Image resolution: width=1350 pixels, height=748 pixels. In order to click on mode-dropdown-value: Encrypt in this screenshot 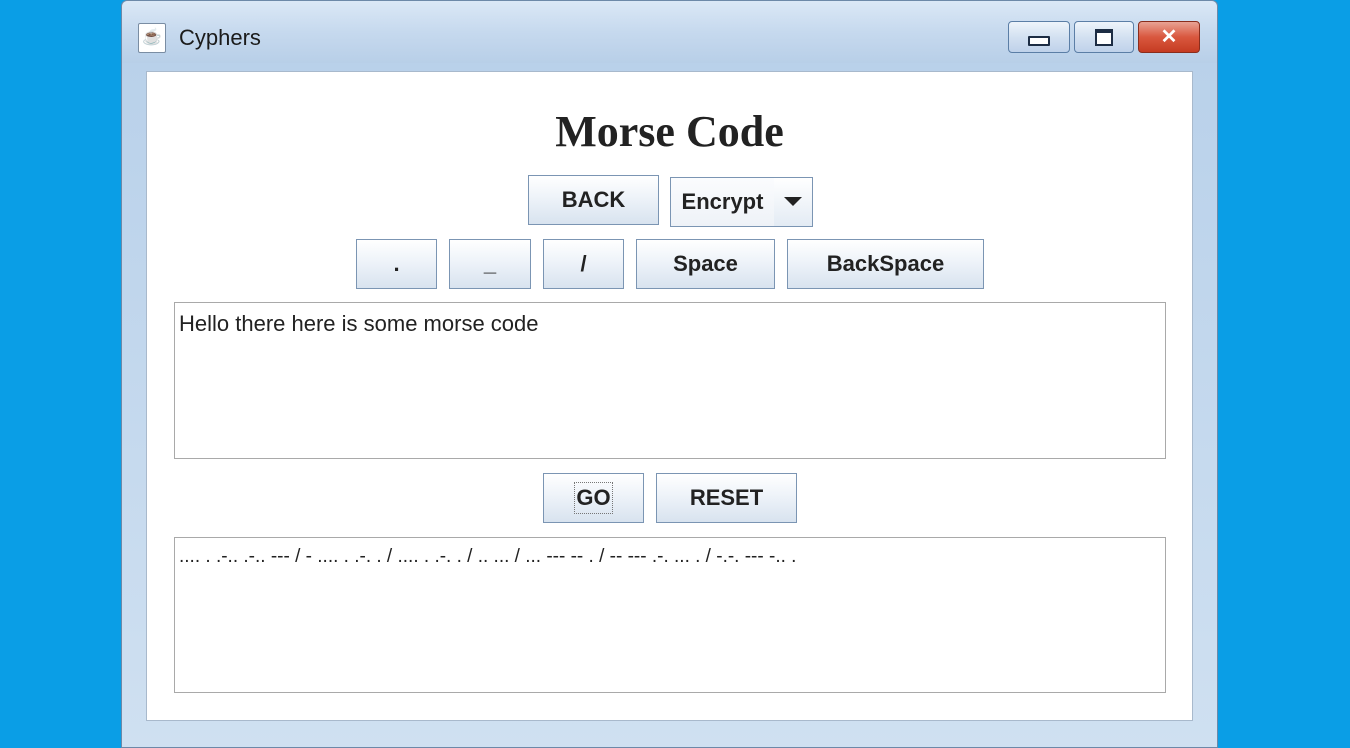, I will do `click(723, 202)`.